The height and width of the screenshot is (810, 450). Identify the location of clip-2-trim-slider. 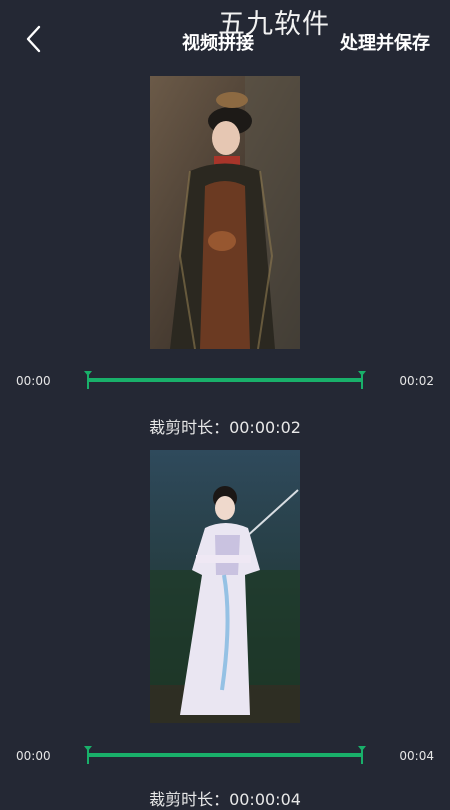
(225, 755).